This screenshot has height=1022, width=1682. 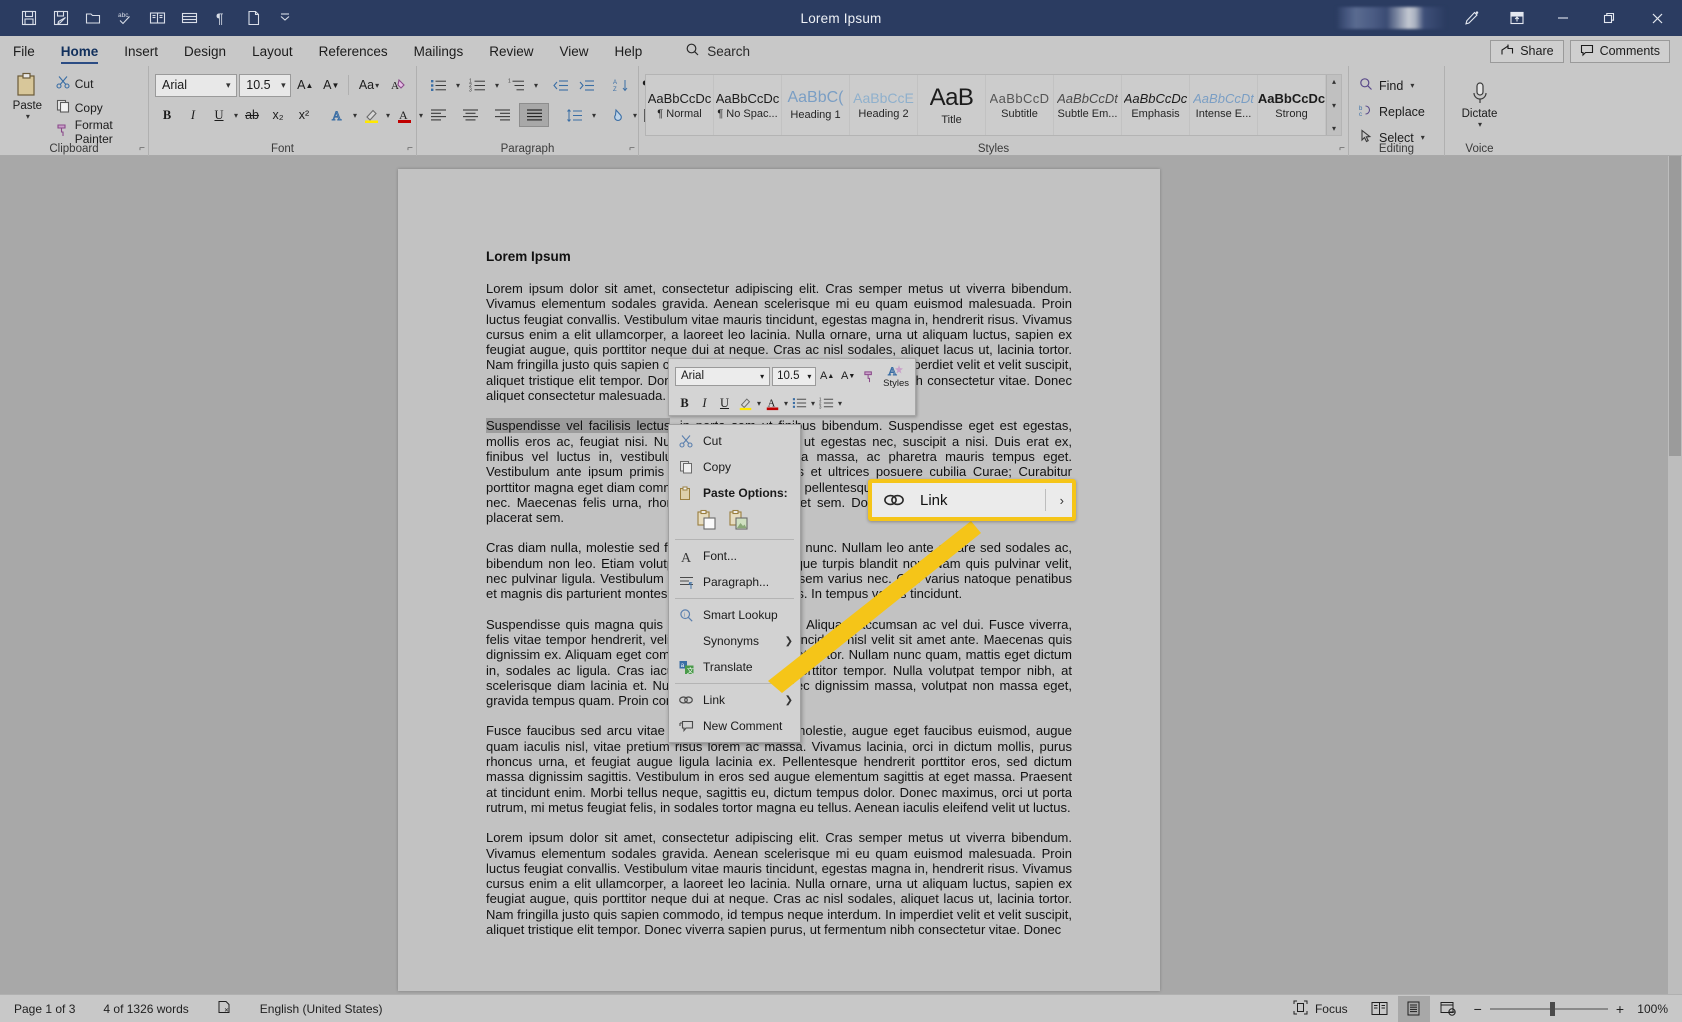 I want to click on style-strong: AaBbCcDc Strong, so click(x=1292, y=105).